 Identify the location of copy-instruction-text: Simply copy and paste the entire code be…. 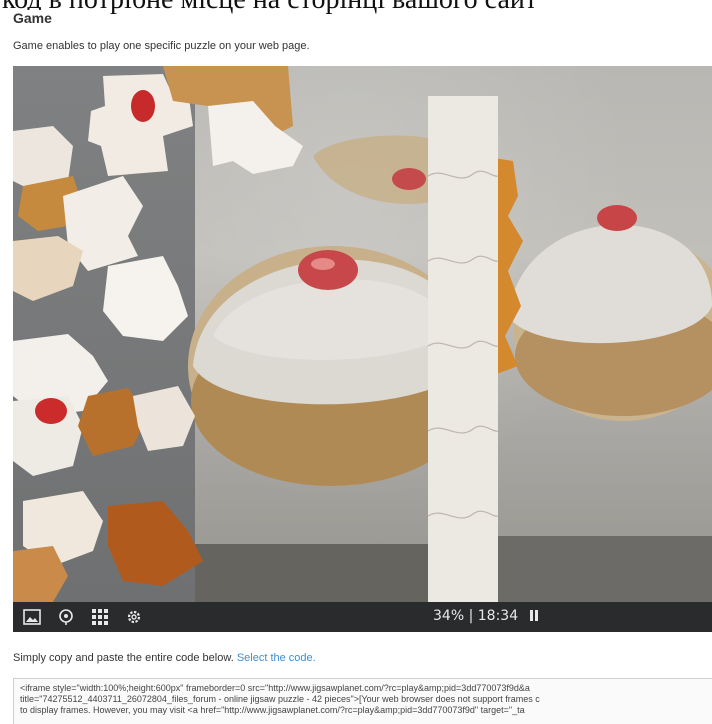
(123, 658).